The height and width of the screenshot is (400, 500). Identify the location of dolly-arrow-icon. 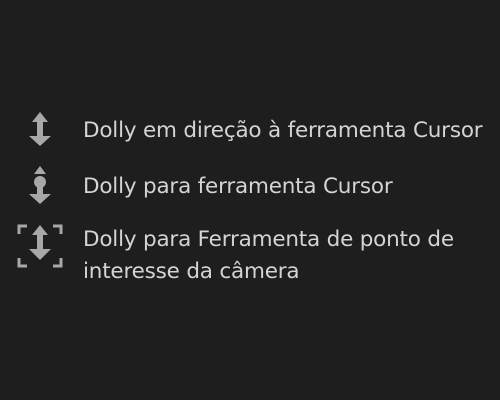
(40, 132).